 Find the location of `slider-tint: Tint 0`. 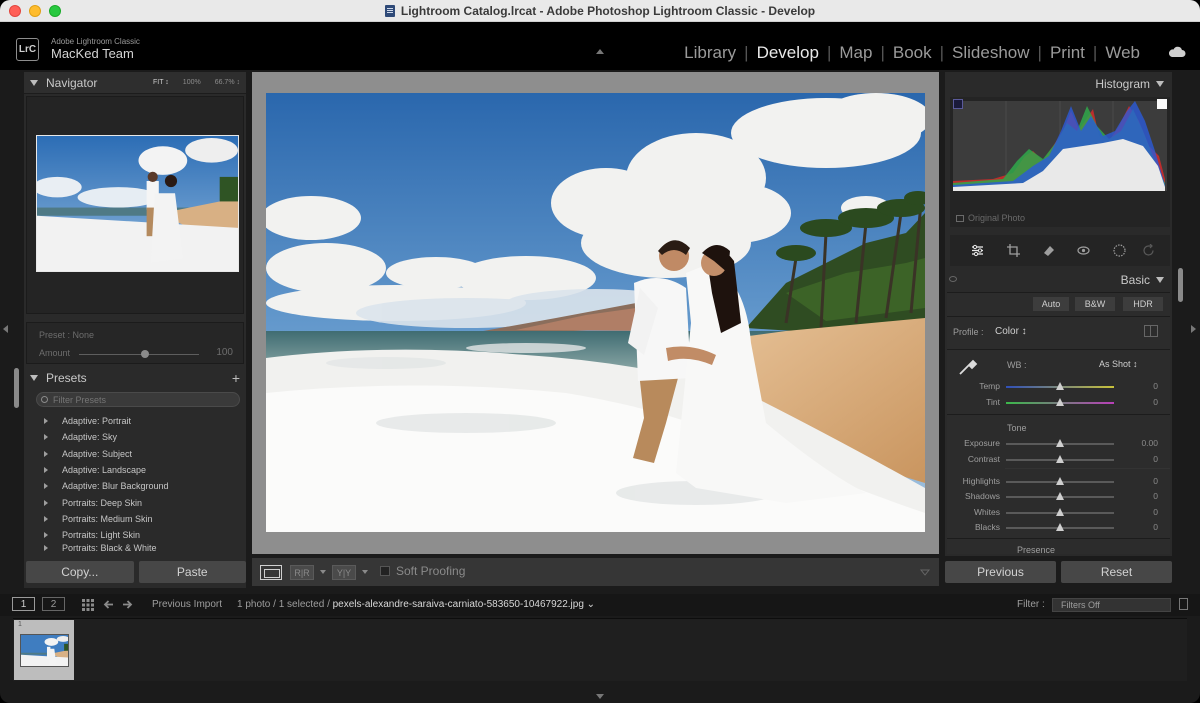

slider-tint: Tint 0 is located at coordinates (1058, 403).